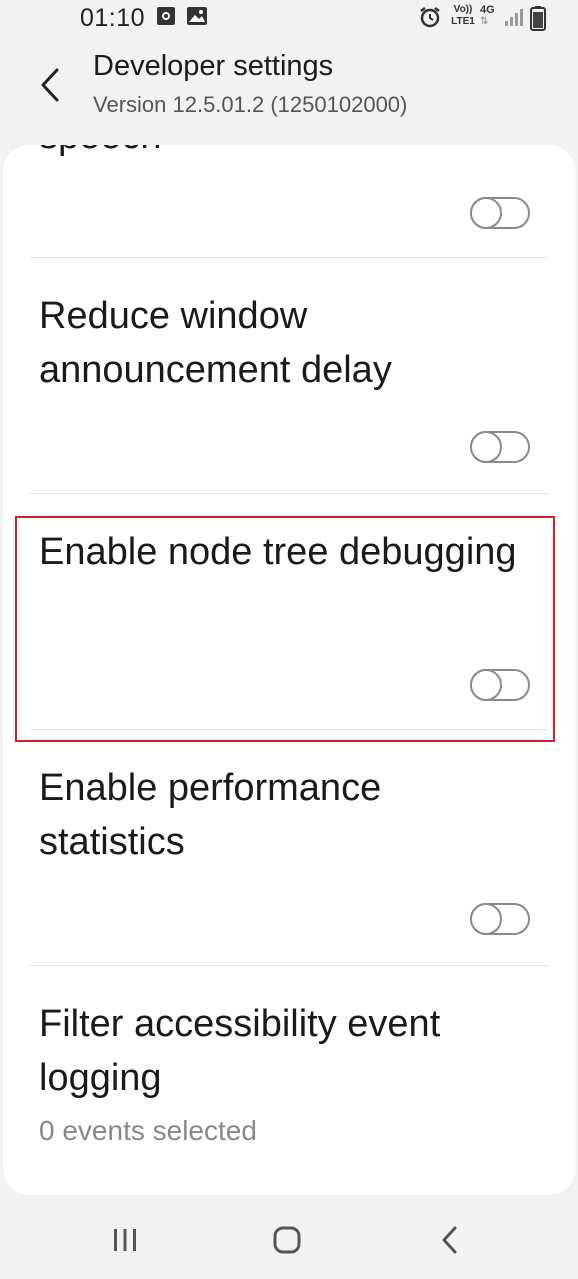 This screenshot has height=1279, width=578. I want to click on network-indicator: 4G ⇅, so click(489, 18).